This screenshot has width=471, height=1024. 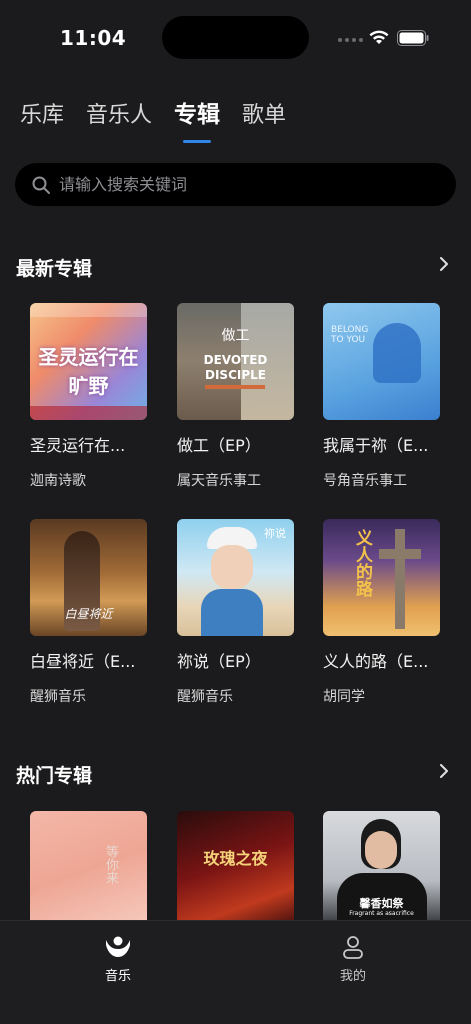 I want to click on album-card: 白昼将近 白昼将近（E... 醒狮音乐, so click(x=90, y=612).